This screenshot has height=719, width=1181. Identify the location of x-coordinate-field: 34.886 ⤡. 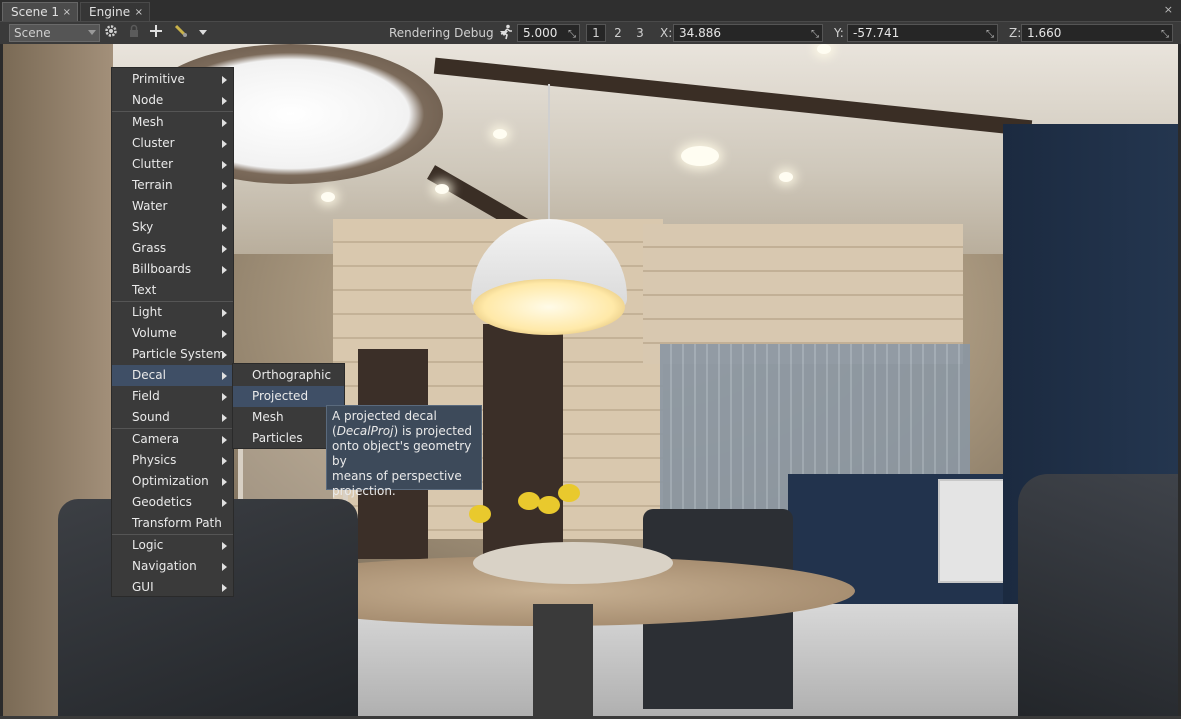
(748, 33).